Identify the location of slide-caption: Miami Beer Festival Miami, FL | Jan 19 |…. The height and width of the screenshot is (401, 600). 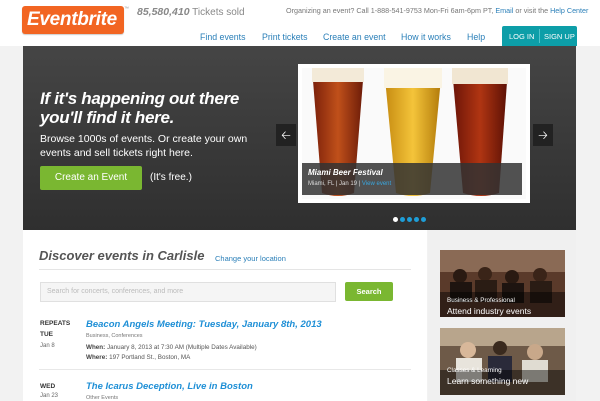
(412, 179).